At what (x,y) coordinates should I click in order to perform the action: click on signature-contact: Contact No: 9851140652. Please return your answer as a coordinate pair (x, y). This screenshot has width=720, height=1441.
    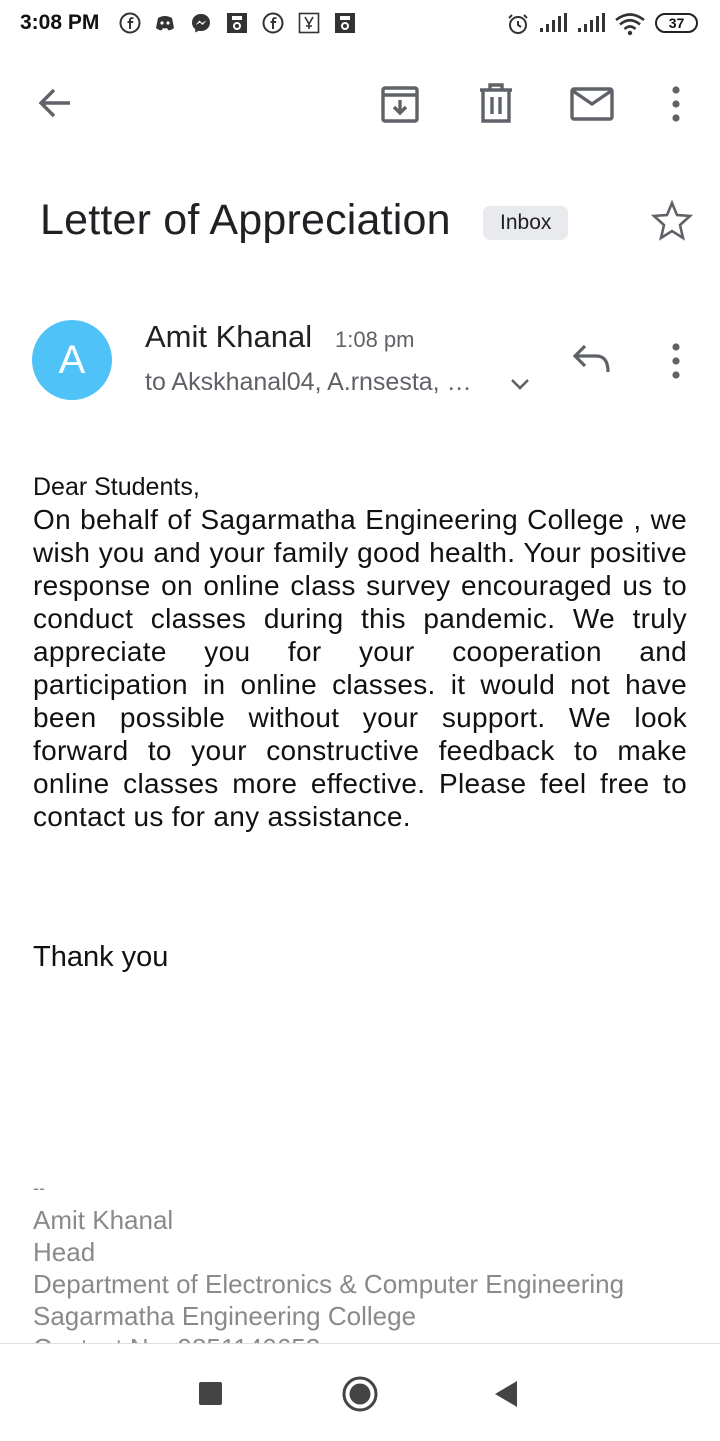
    Looking at the image, I should click on (176, 1338).